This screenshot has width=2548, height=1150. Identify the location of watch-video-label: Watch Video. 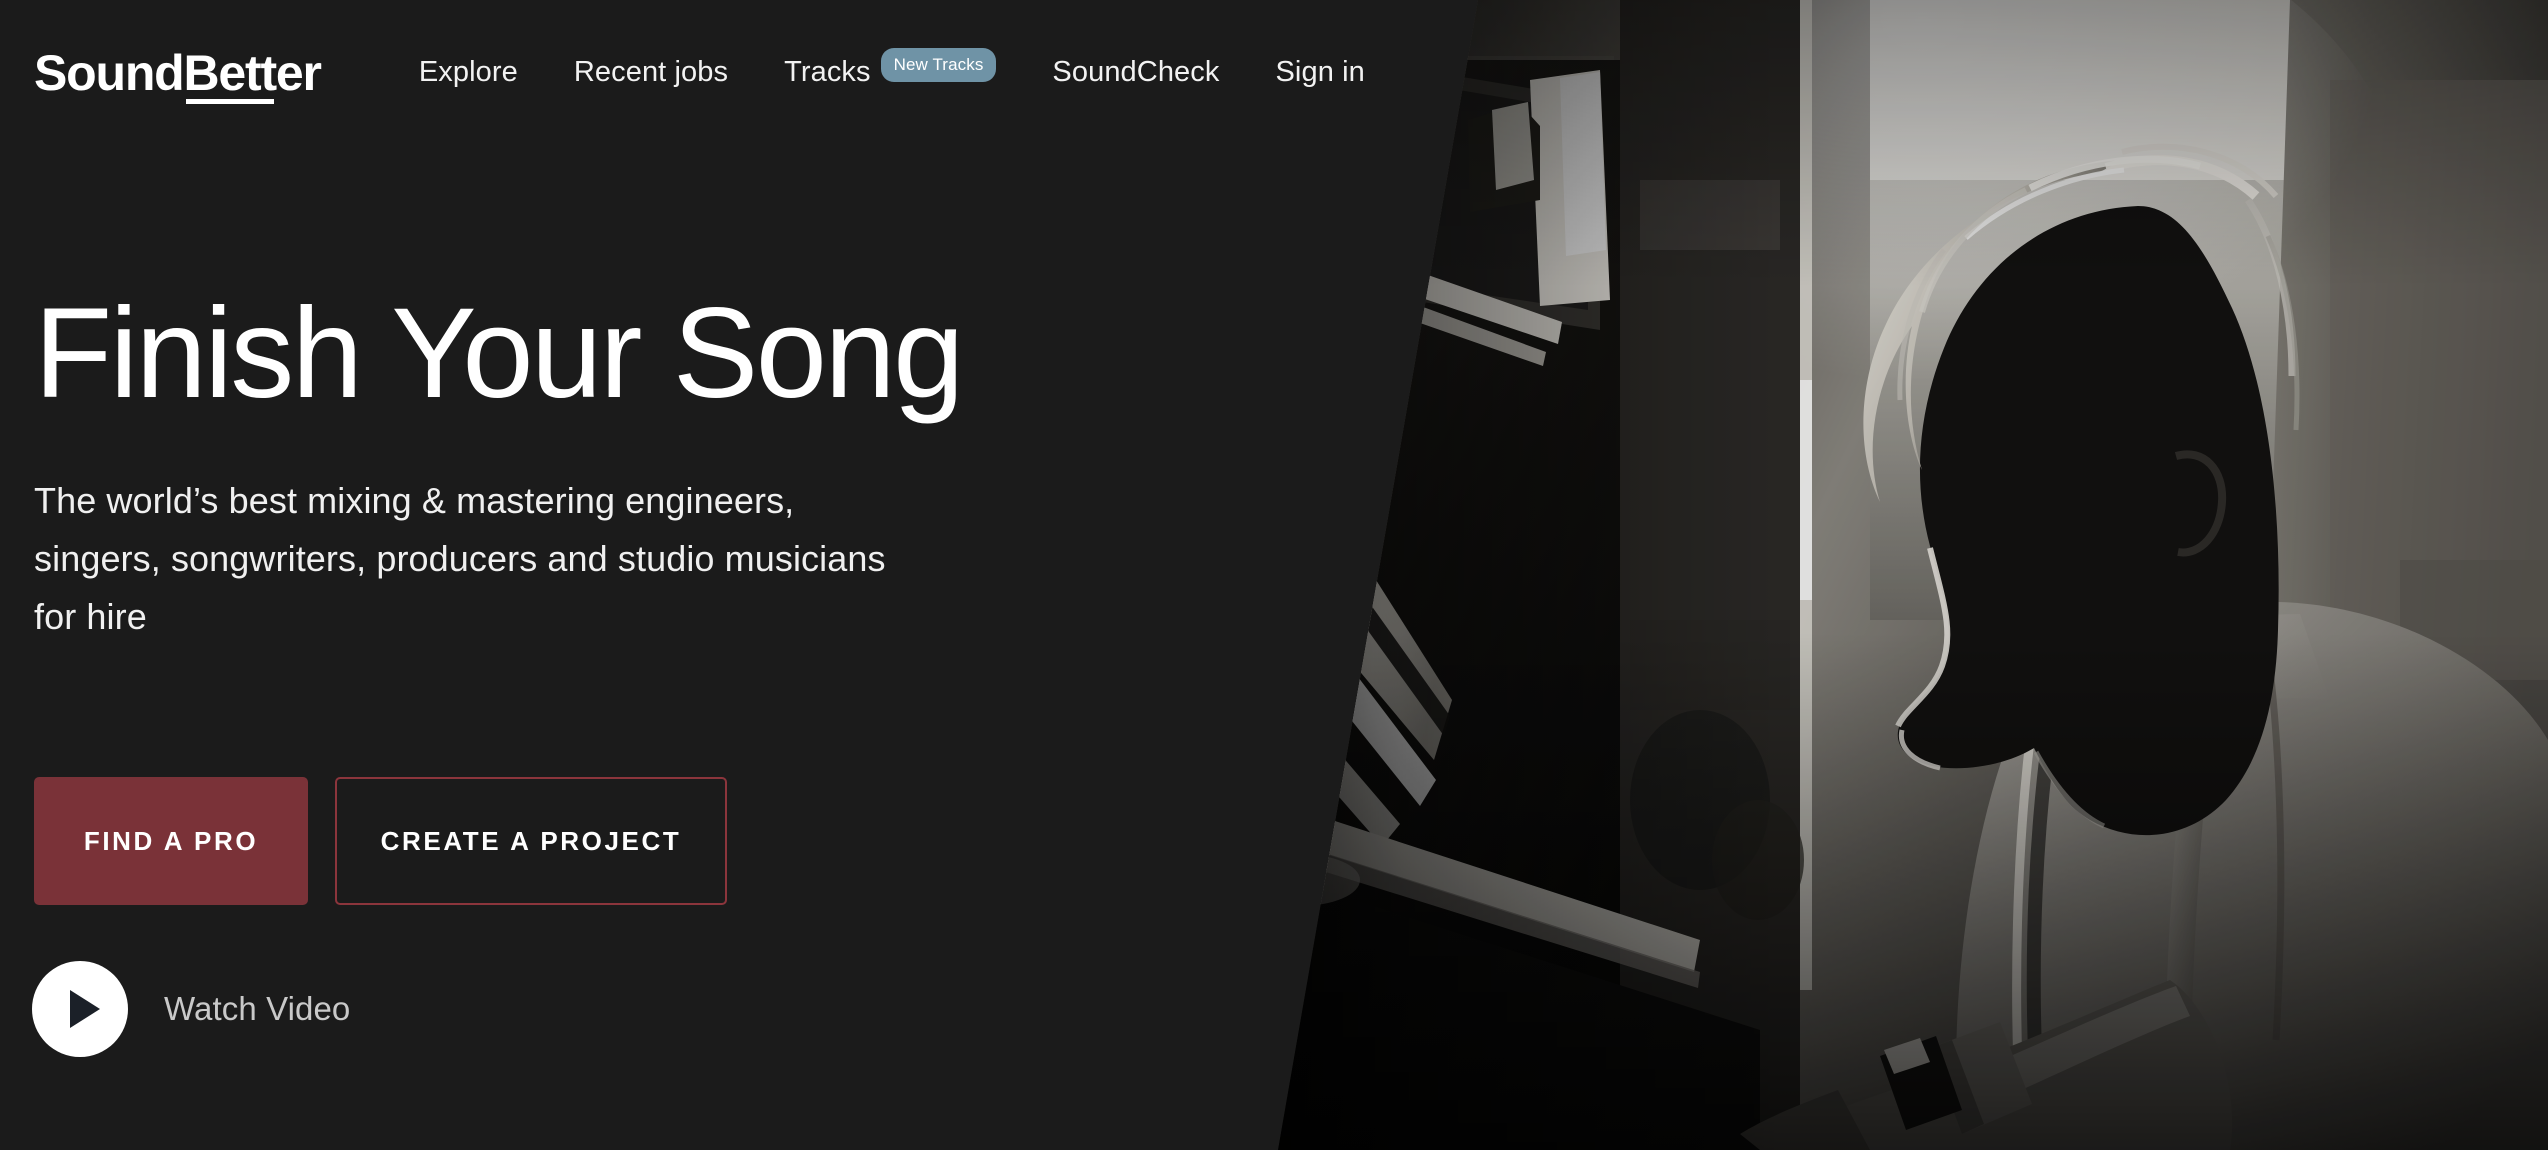
(257, 1008).